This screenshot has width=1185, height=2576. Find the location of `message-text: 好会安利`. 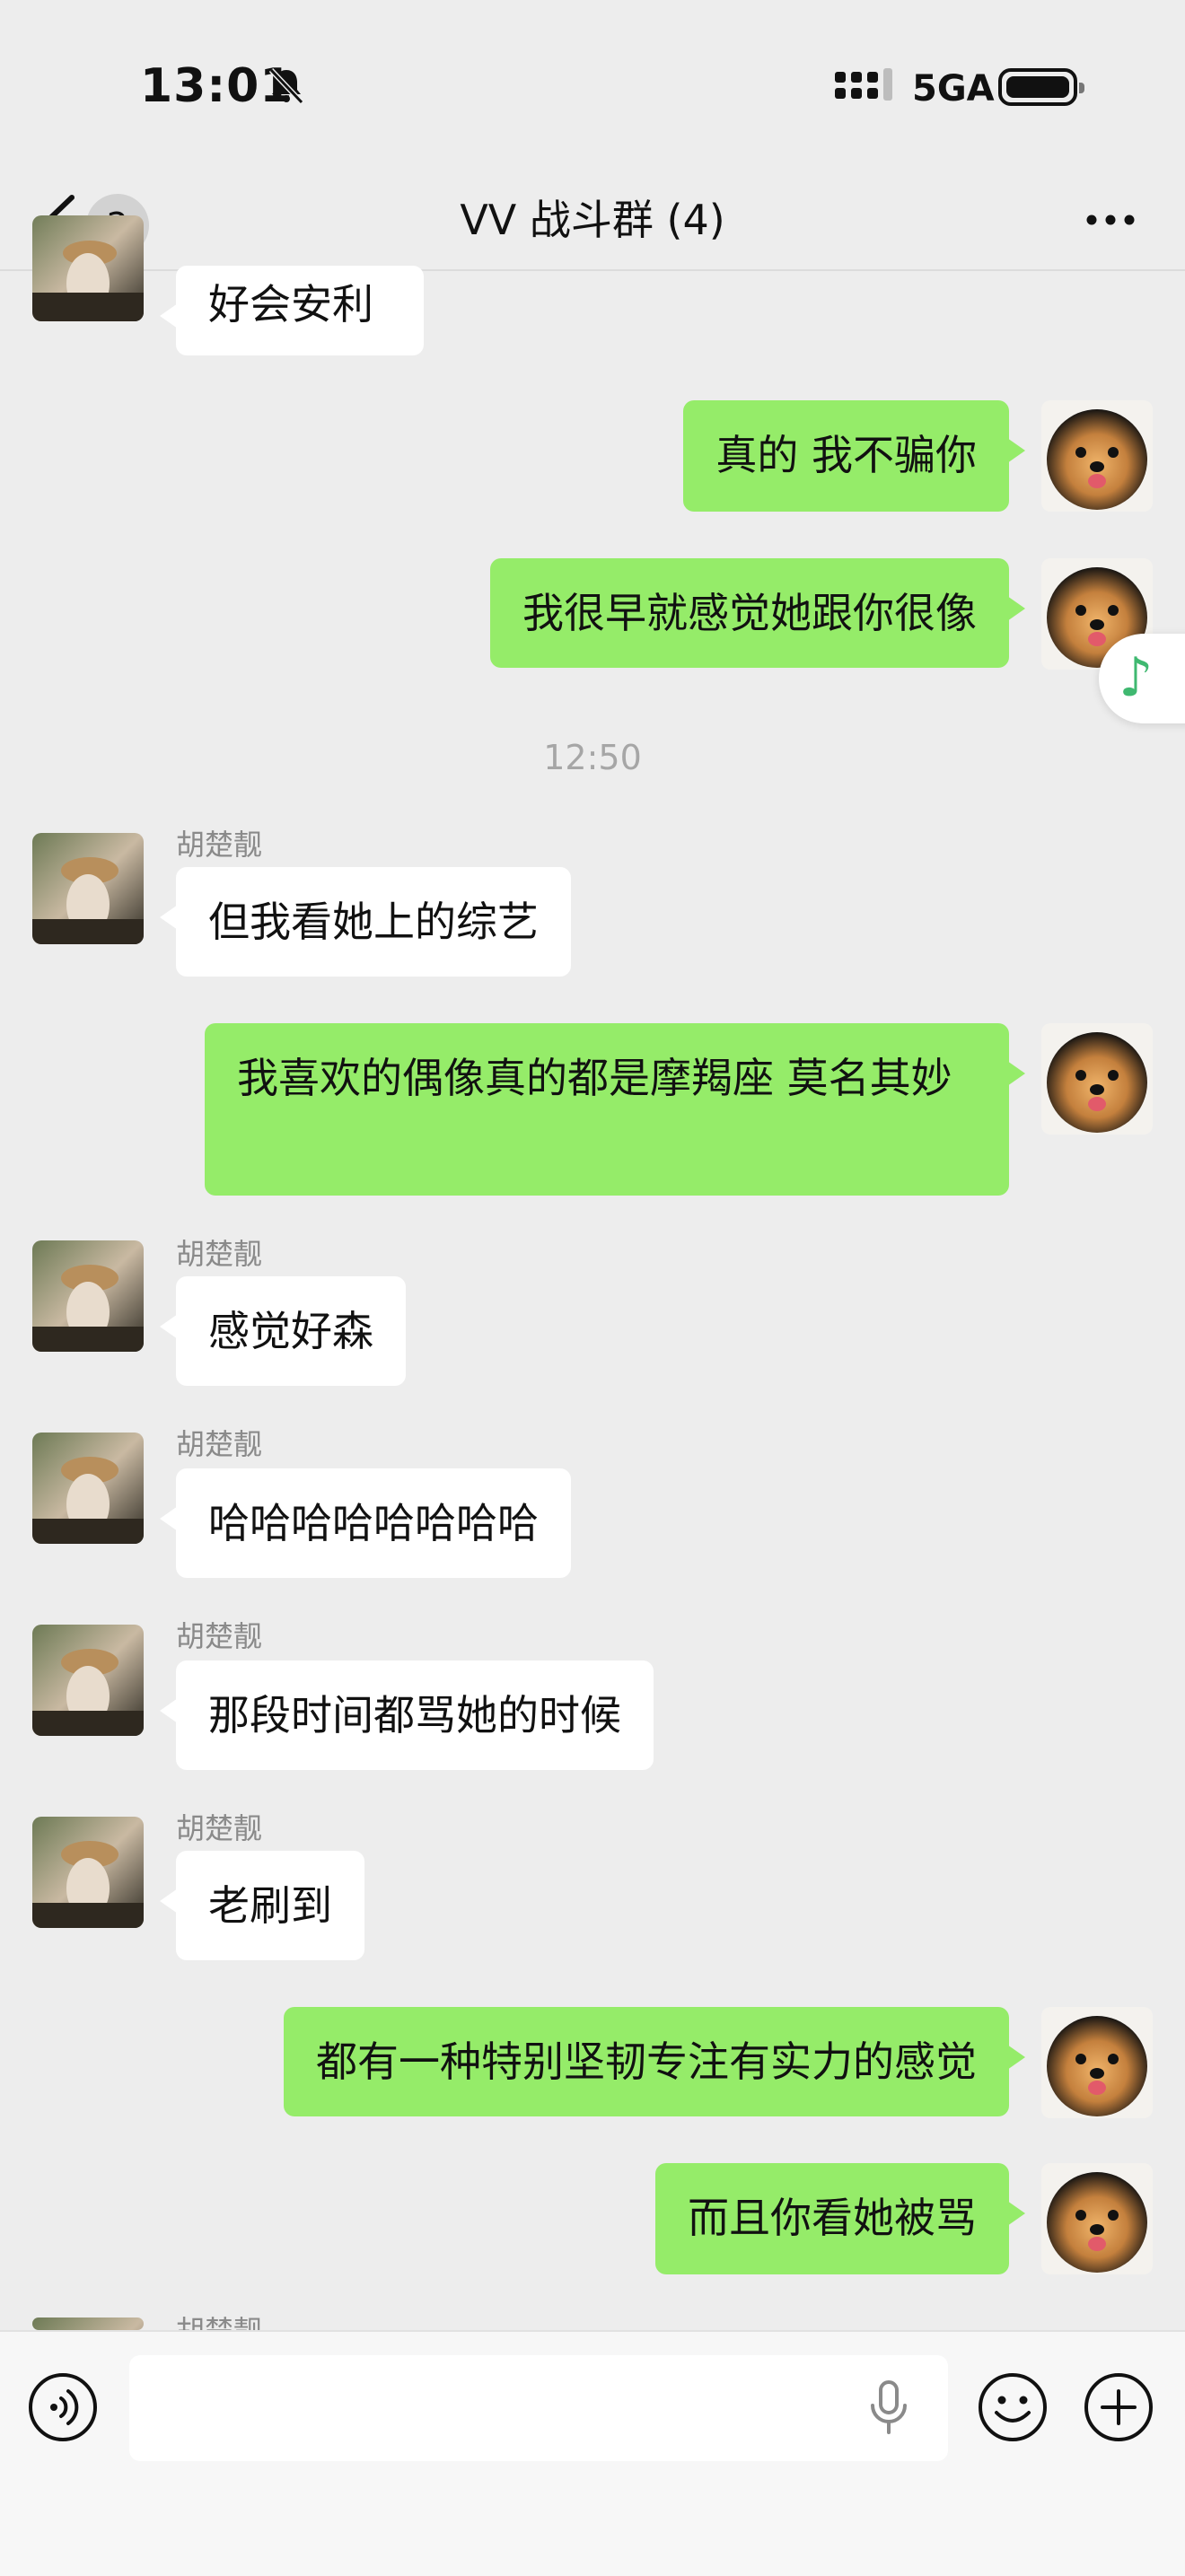

message-text: 好会安利 is located at coordinates (290, 304).